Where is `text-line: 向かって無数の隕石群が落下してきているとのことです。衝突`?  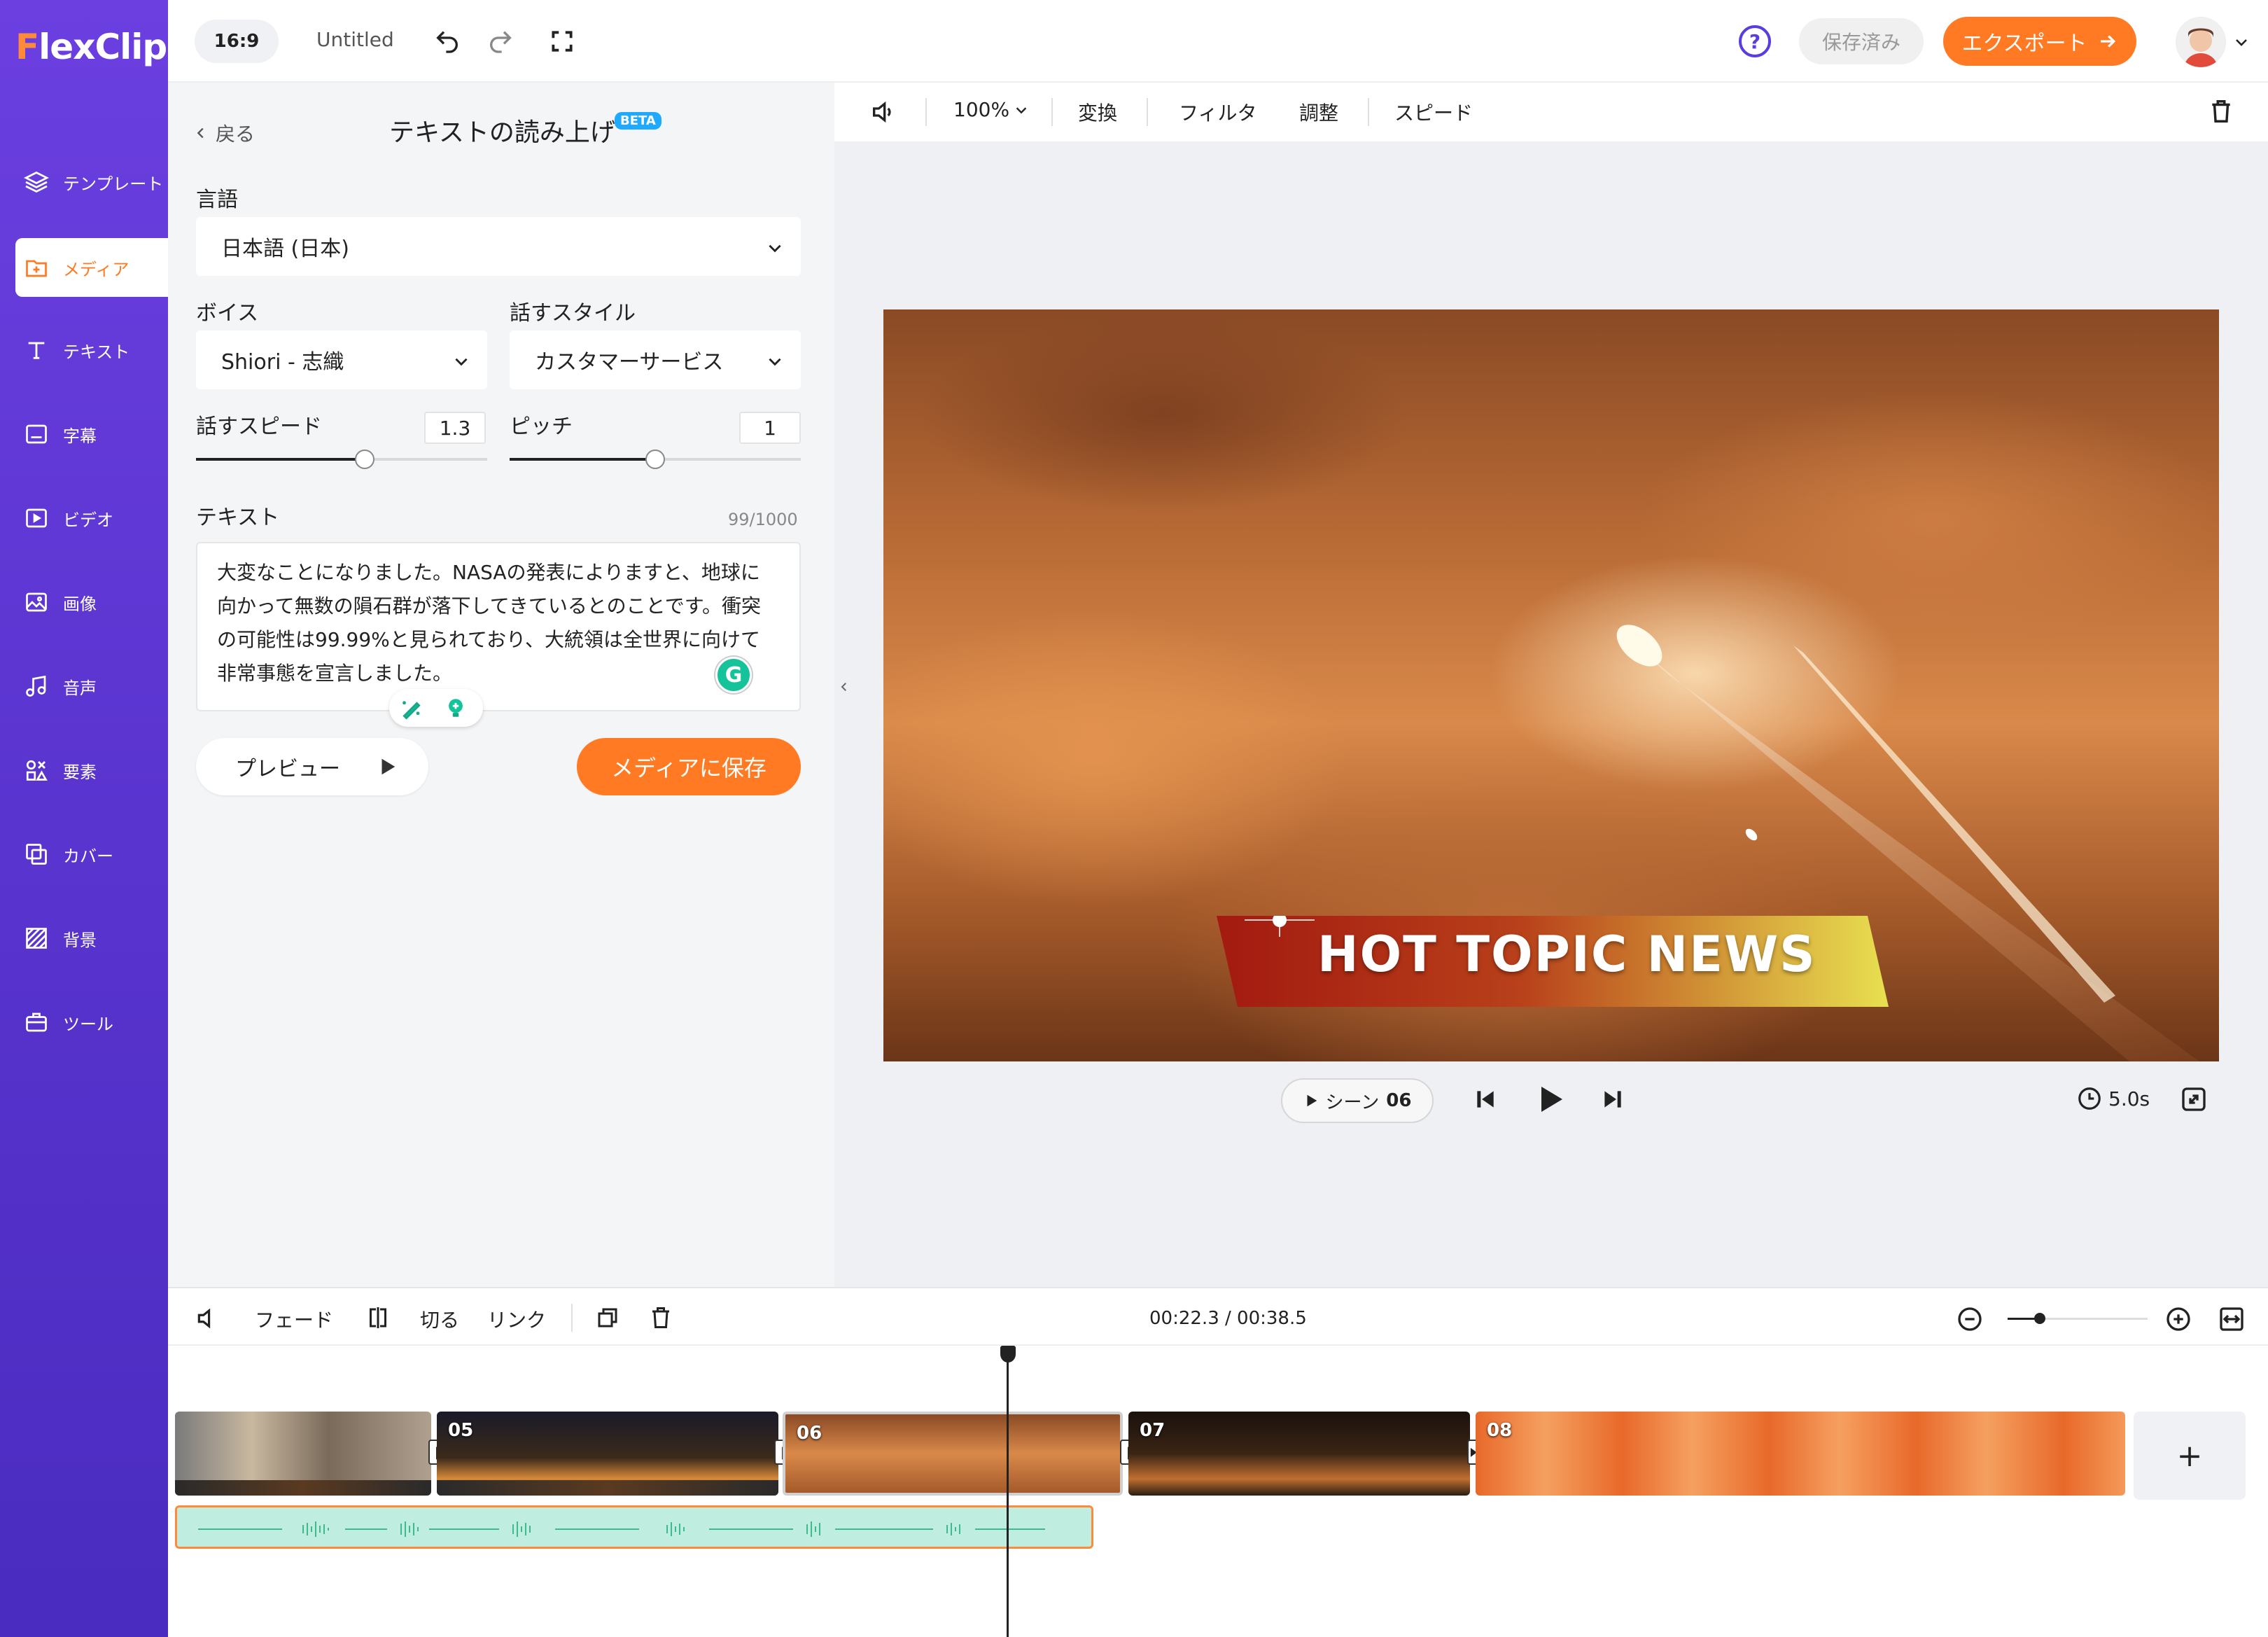 text-line: 向かって無数の隕石群が落下してきているとのことです。衝突 is located at coordinates (489, 606).